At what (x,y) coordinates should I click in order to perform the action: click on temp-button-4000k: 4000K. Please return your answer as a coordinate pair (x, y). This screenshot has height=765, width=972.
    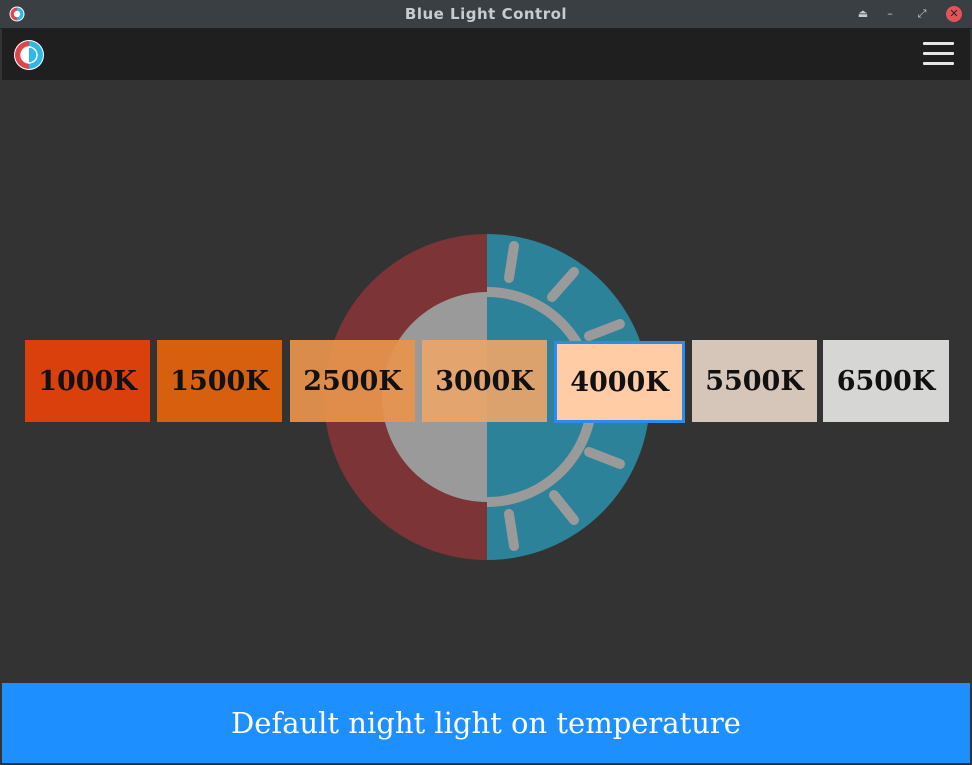
    Looking at the image, I should click on (619, 382).